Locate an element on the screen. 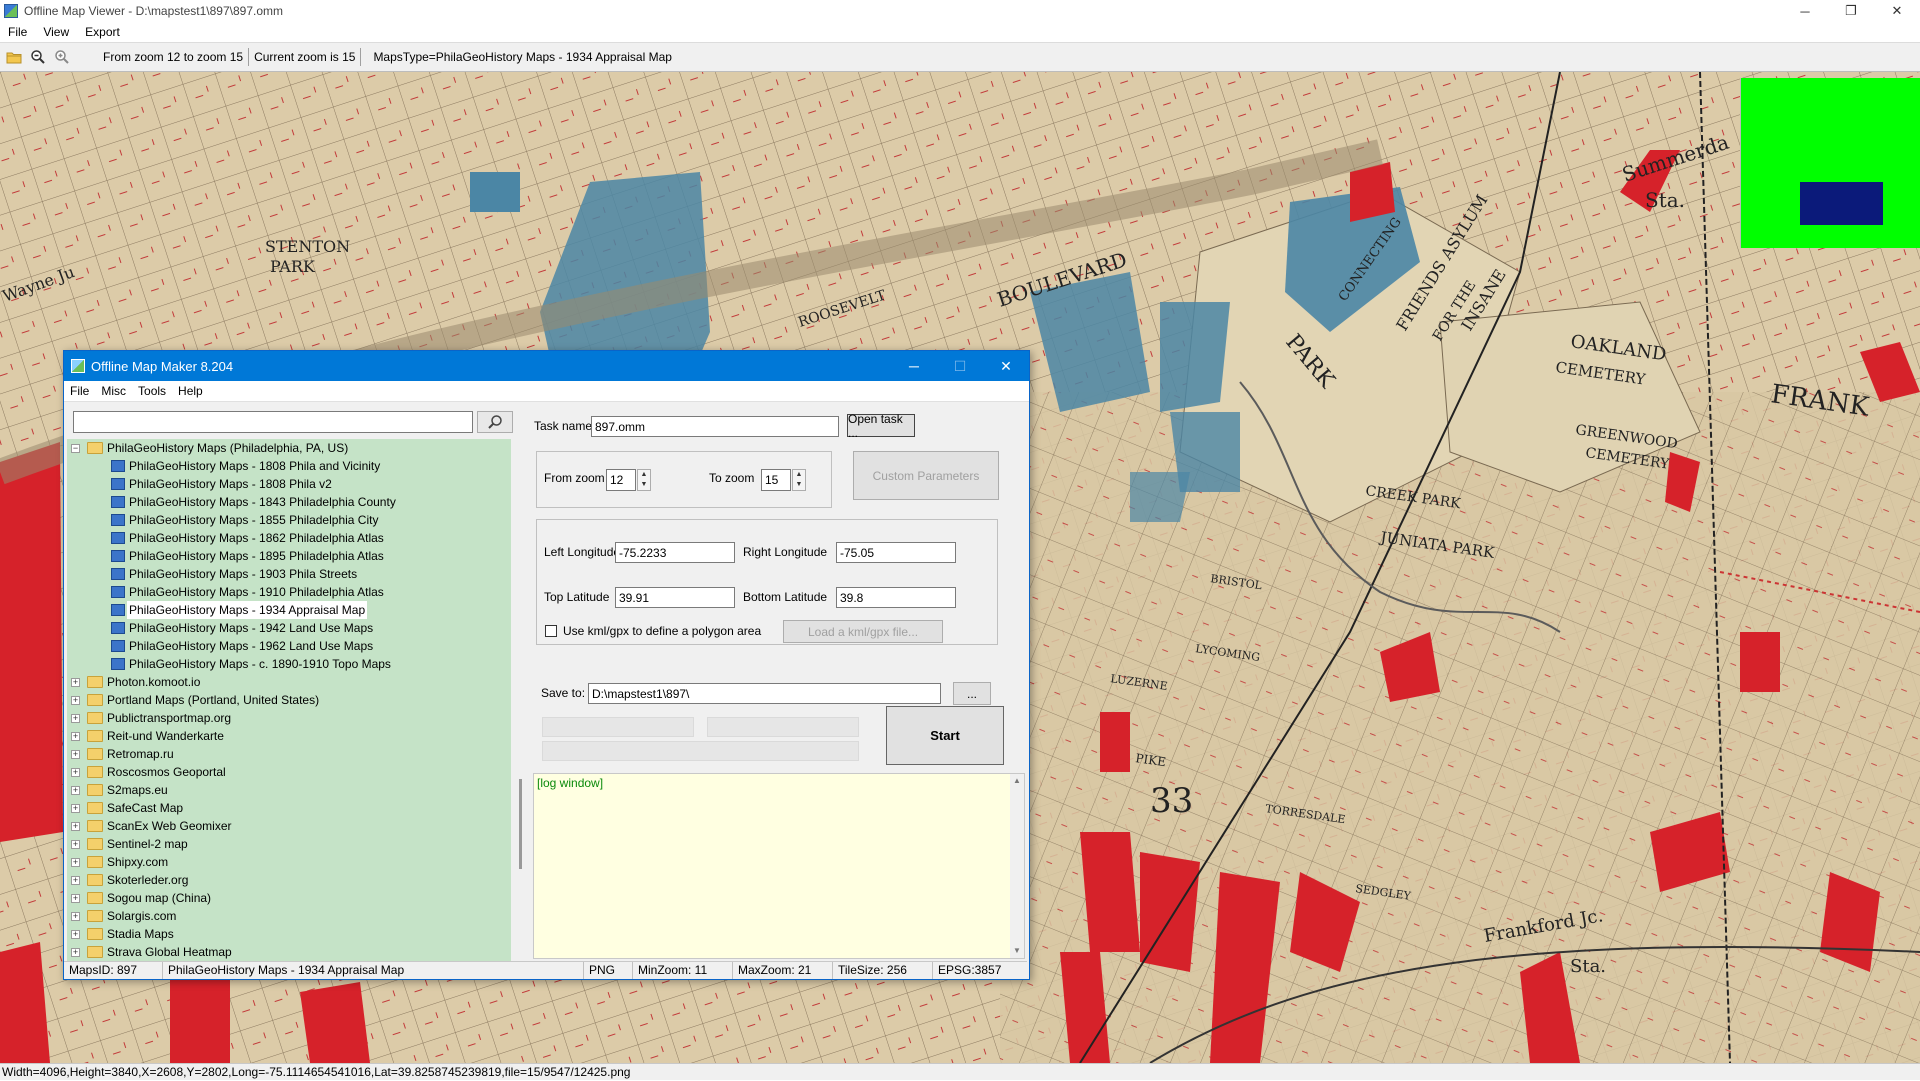  folder-icon is located at coordinates (95, 682).